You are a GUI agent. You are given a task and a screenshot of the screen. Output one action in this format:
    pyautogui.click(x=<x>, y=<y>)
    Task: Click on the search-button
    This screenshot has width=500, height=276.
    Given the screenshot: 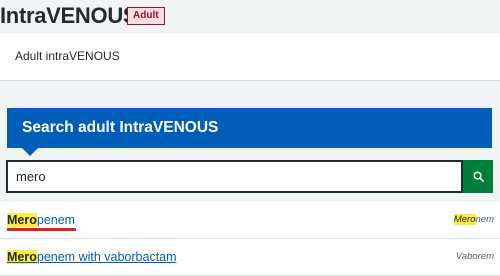 What is the action you would take?
    pyautogui.click(x=478, y=176)
    